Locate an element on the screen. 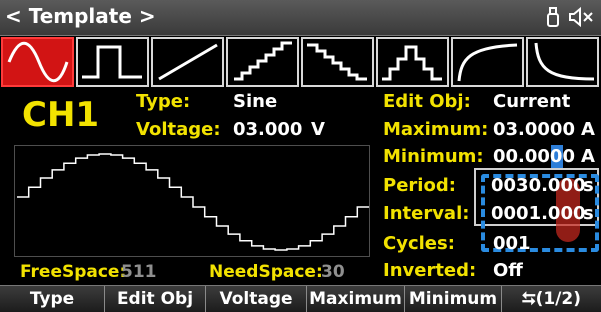 The height and width of the screenshot is (312, 601). free-space-label: FreeSpace: is located at coordinates (73, 272).